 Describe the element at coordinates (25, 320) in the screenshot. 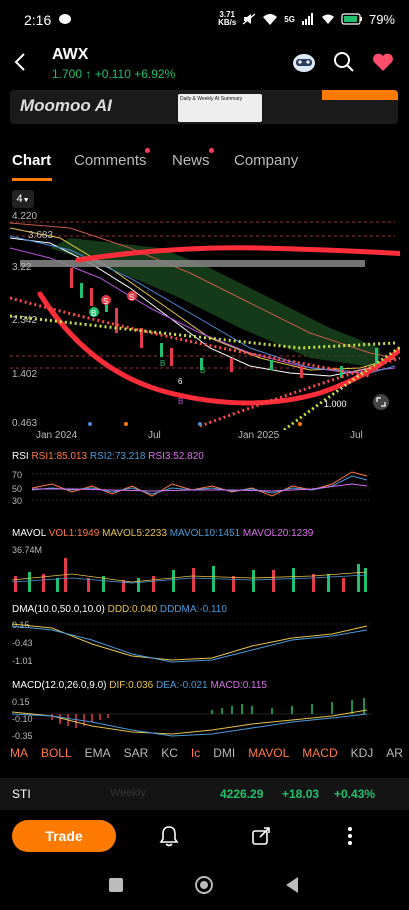

I see `price-tick: 2.342` at that location.